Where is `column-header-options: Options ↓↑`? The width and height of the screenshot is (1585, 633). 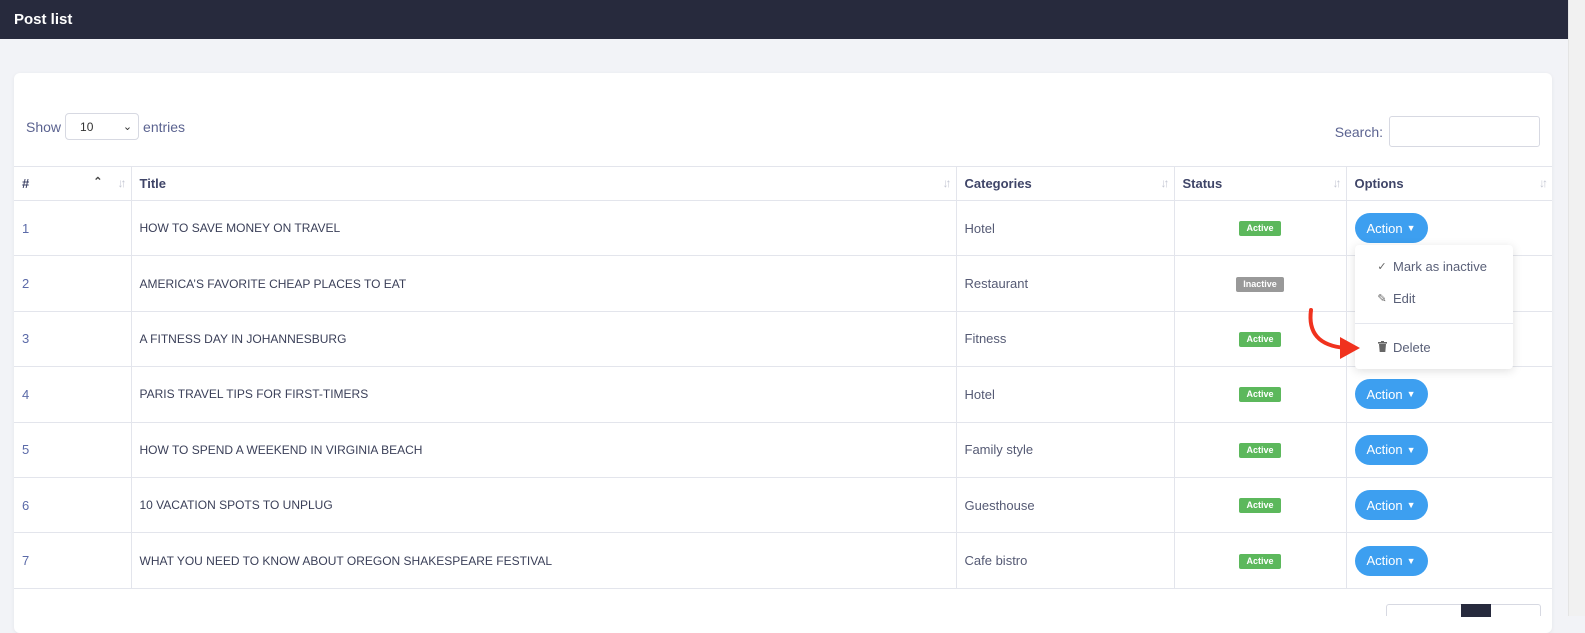
column-header-options: Options ↓↑ is located at coordinates (1449, 183).